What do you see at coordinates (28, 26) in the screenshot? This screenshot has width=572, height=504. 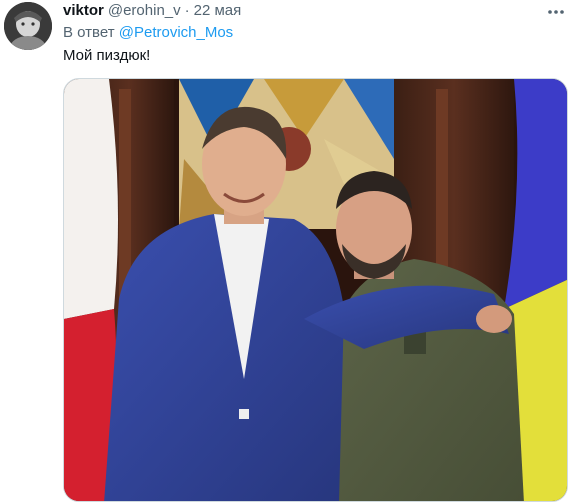 I see `avatar` at bounding box center [28, 26].